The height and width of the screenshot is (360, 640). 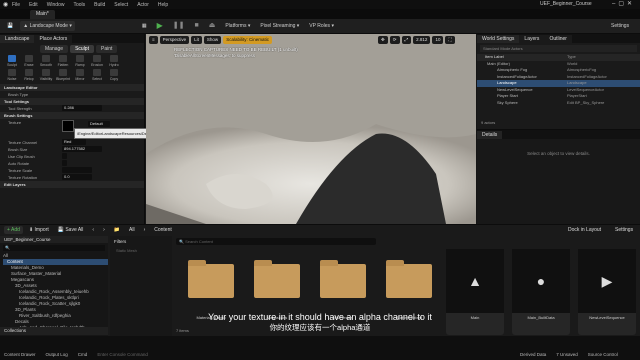 What do you see at coordinates (99, 124) in the screenshot?
I see `texture-selector: Default` at bounding box center [99, 124].